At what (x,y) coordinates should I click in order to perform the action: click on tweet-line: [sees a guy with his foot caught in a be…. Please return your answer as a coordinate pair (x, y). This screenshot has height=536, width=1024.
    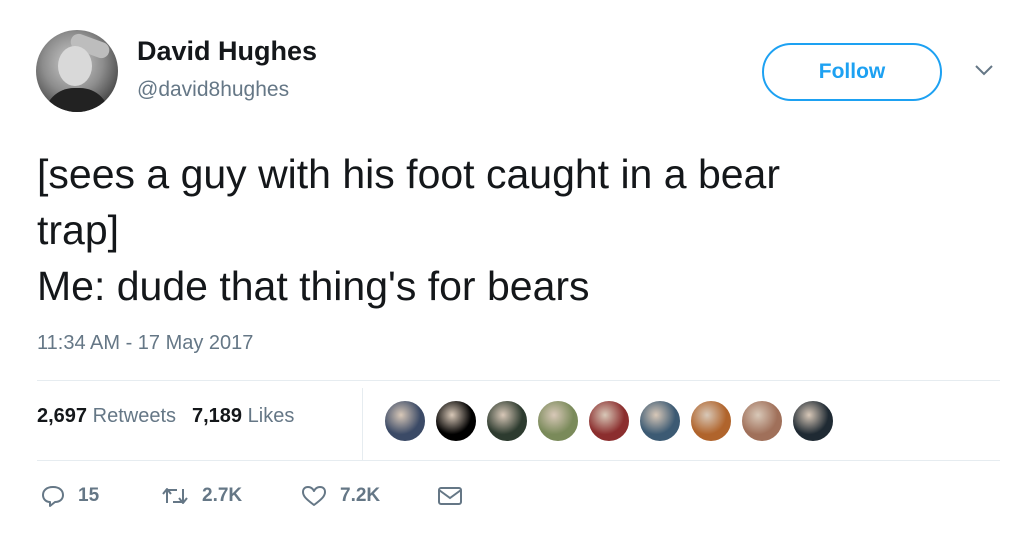
    Looking at the image, I should click on (409, 174).